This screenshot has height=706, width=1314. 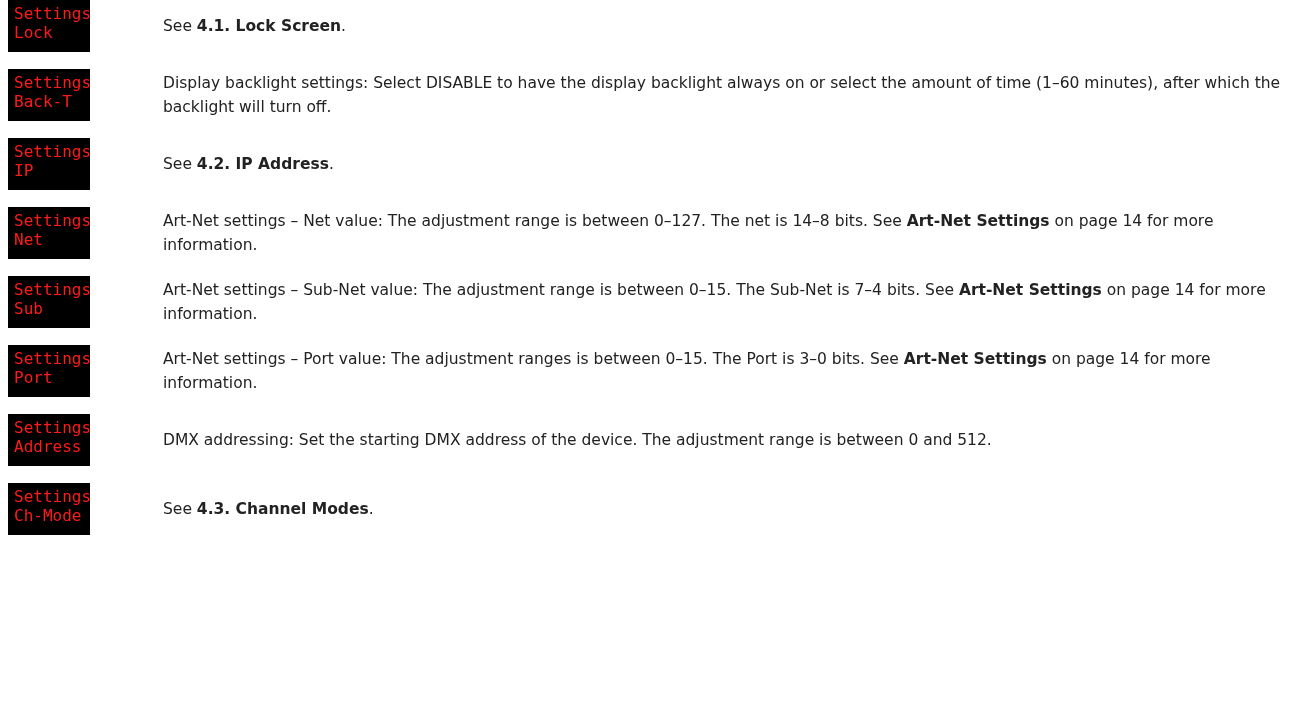 What do you see at coordinates (34, 377) in the screenshot?
I see `display-text: Port` at bounding box center [34, 377].